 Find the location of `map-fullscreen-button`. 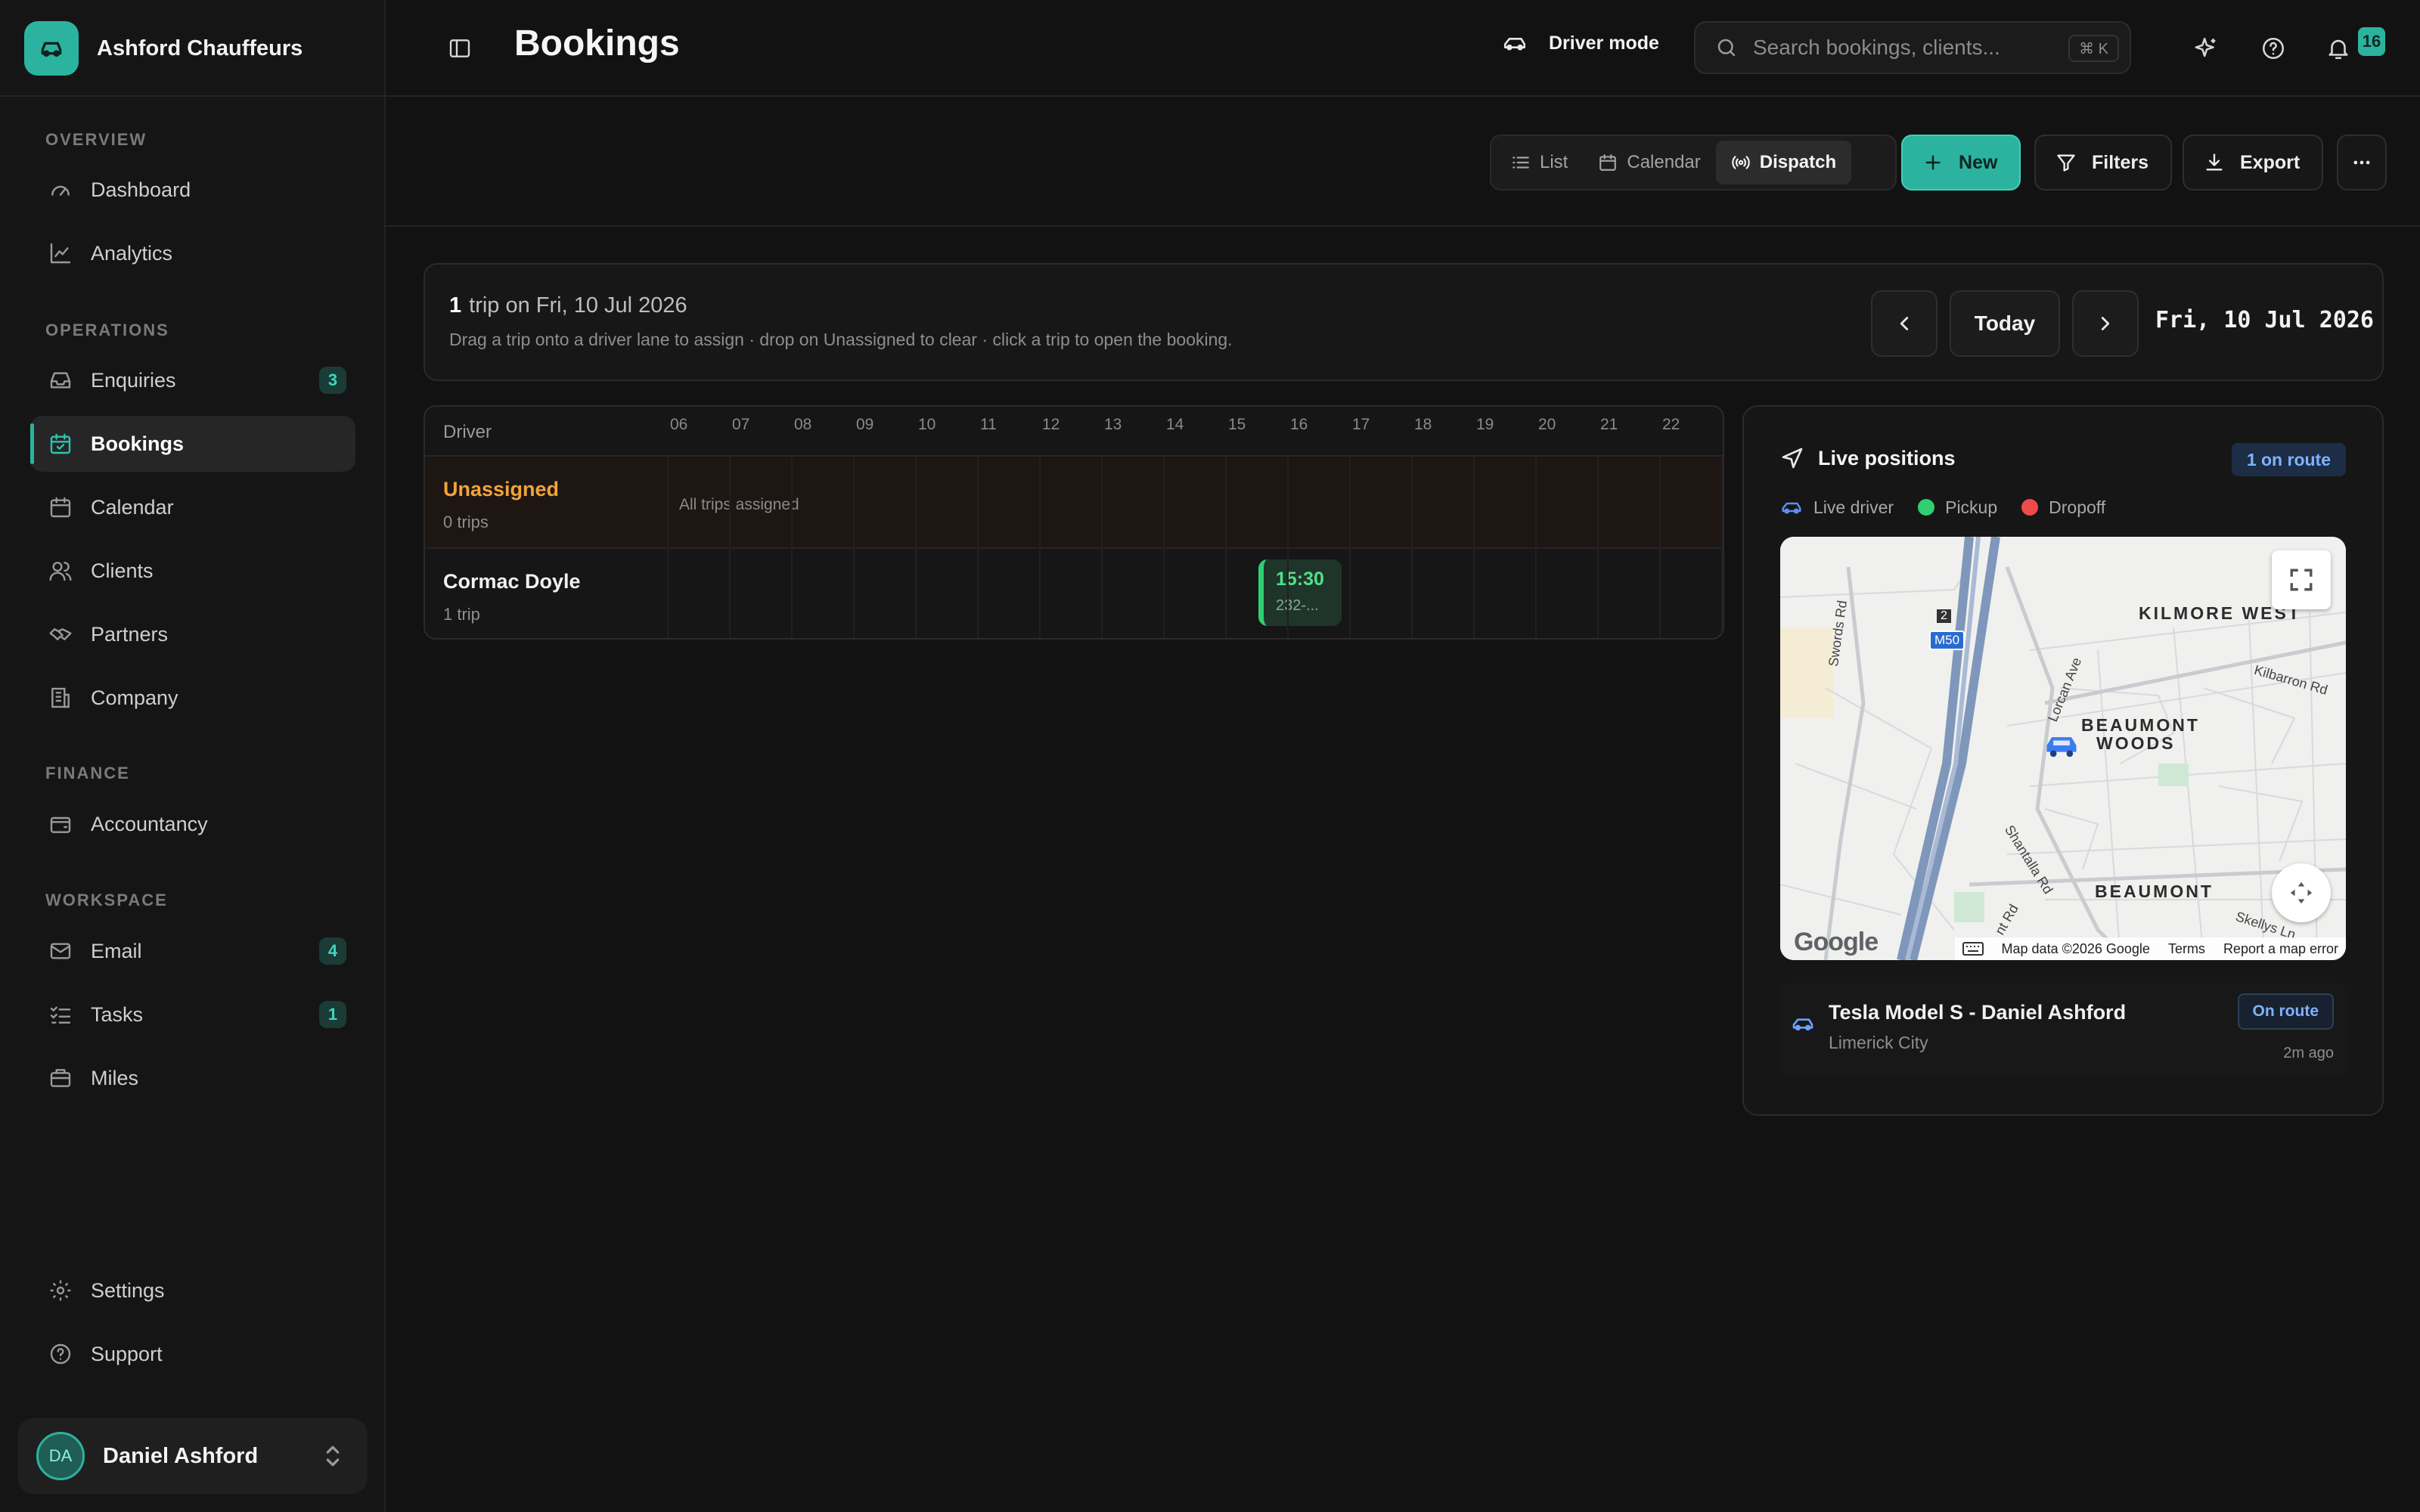

map-fullscreen-button is located at coordinates (2301, 579).